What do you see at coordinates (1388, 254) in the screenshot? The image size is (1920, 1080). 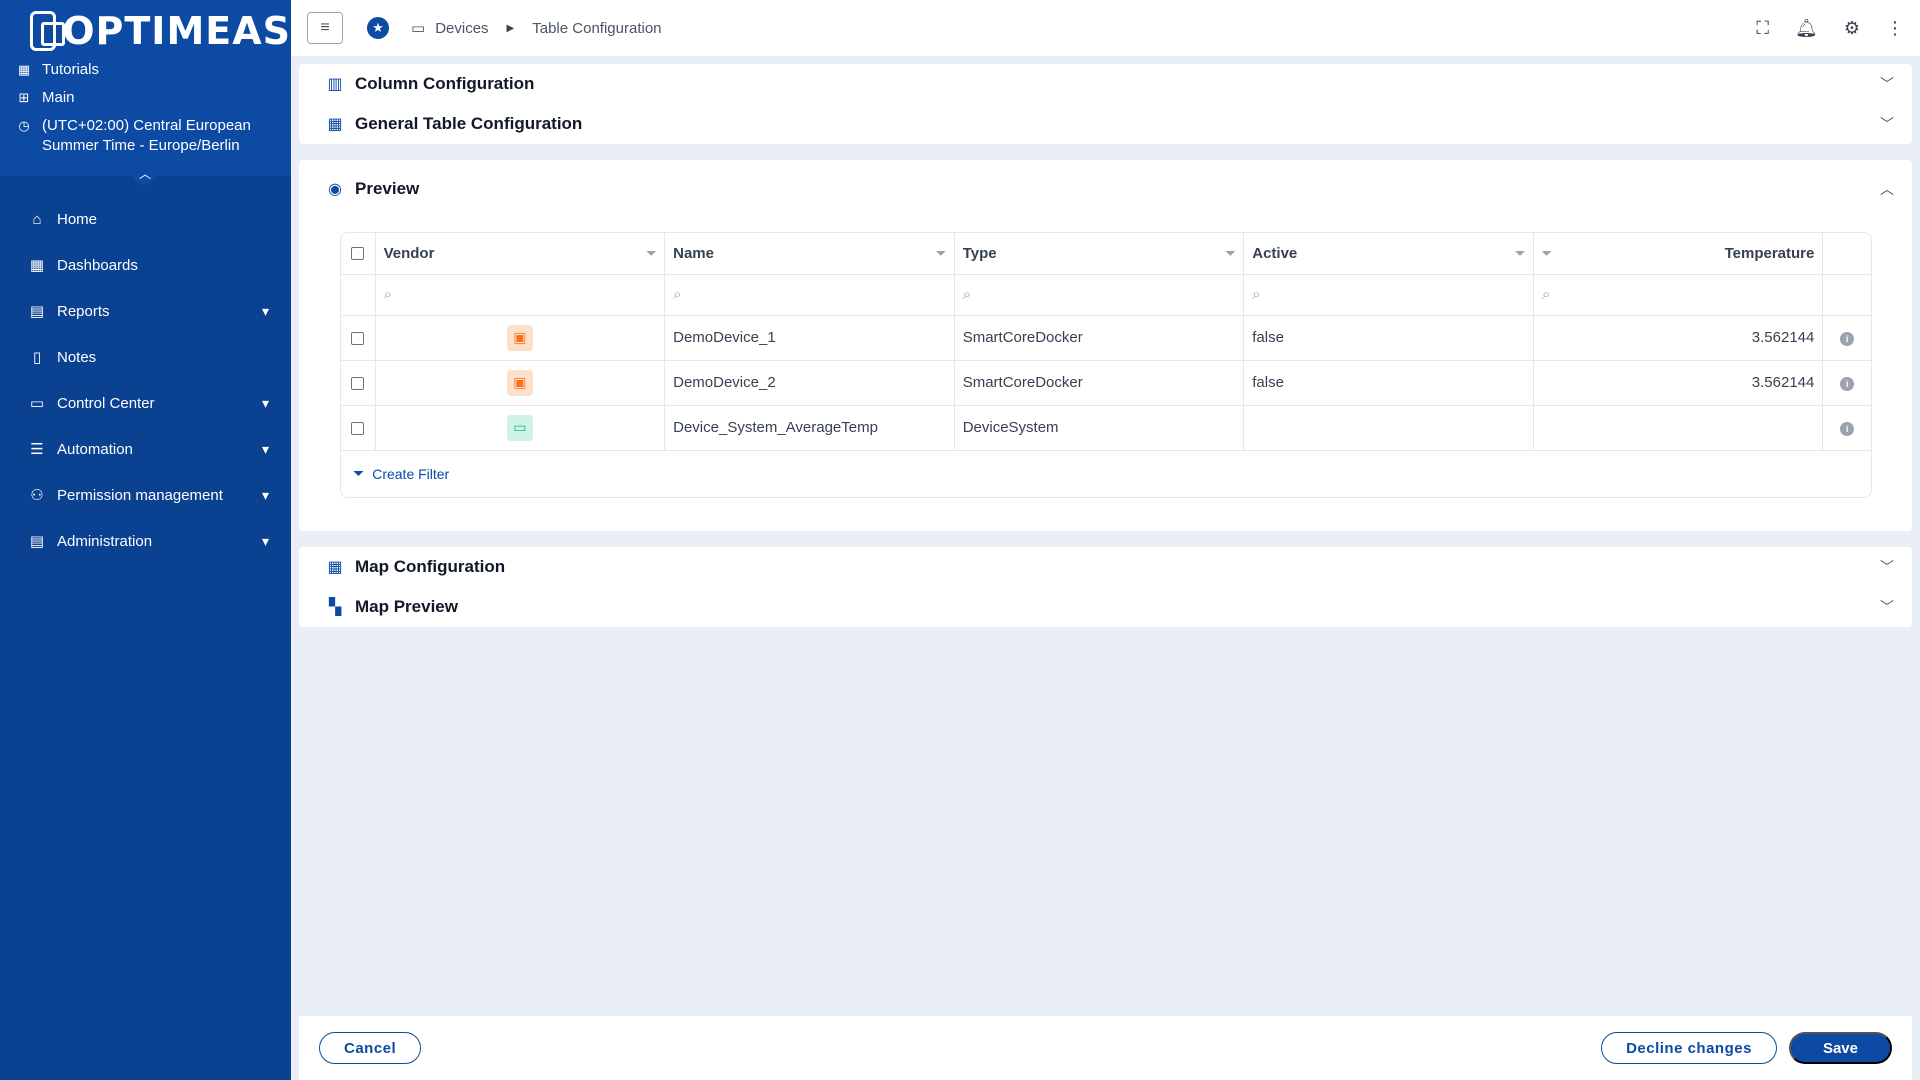 I see `column-header-active: Active ⏷` at bounding box center [1388, 254].